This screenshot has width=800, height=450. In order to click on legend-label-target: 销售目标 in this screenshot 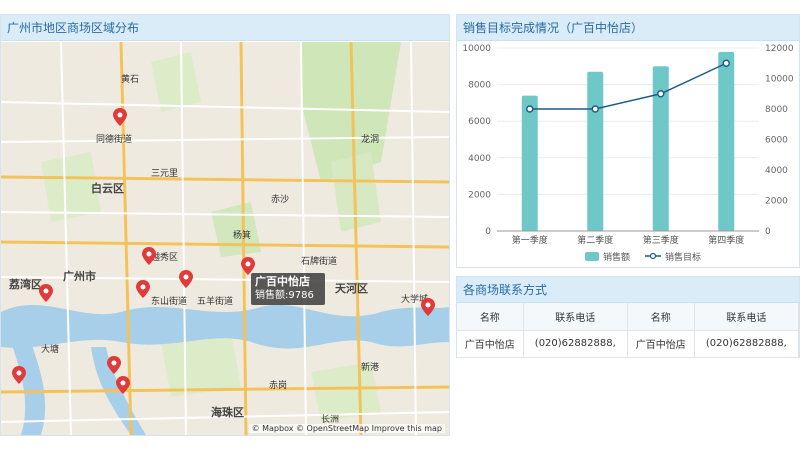, I will do `click(683, 257)`.